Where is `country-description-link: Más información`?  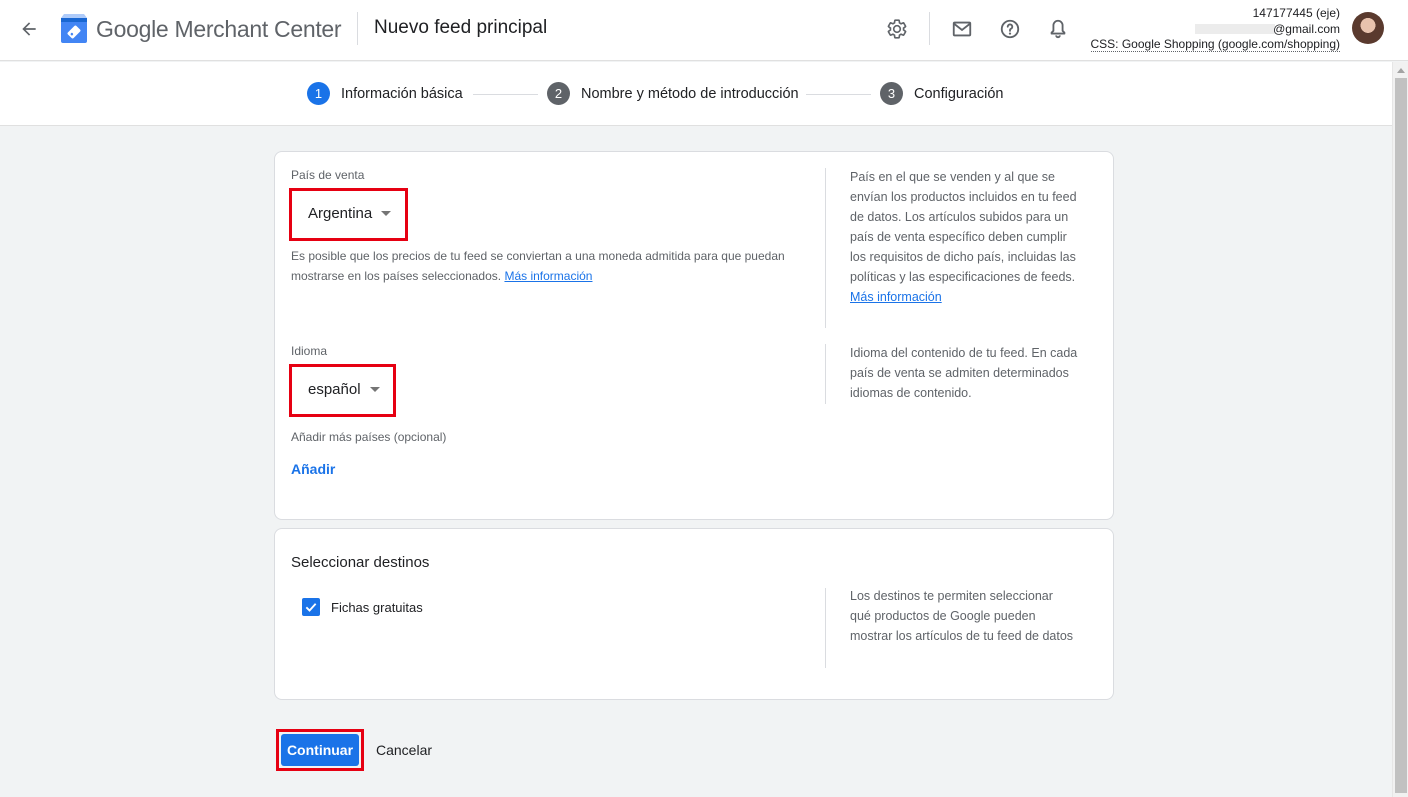
country-description-link: Más información is located at coordinates (896, 297).